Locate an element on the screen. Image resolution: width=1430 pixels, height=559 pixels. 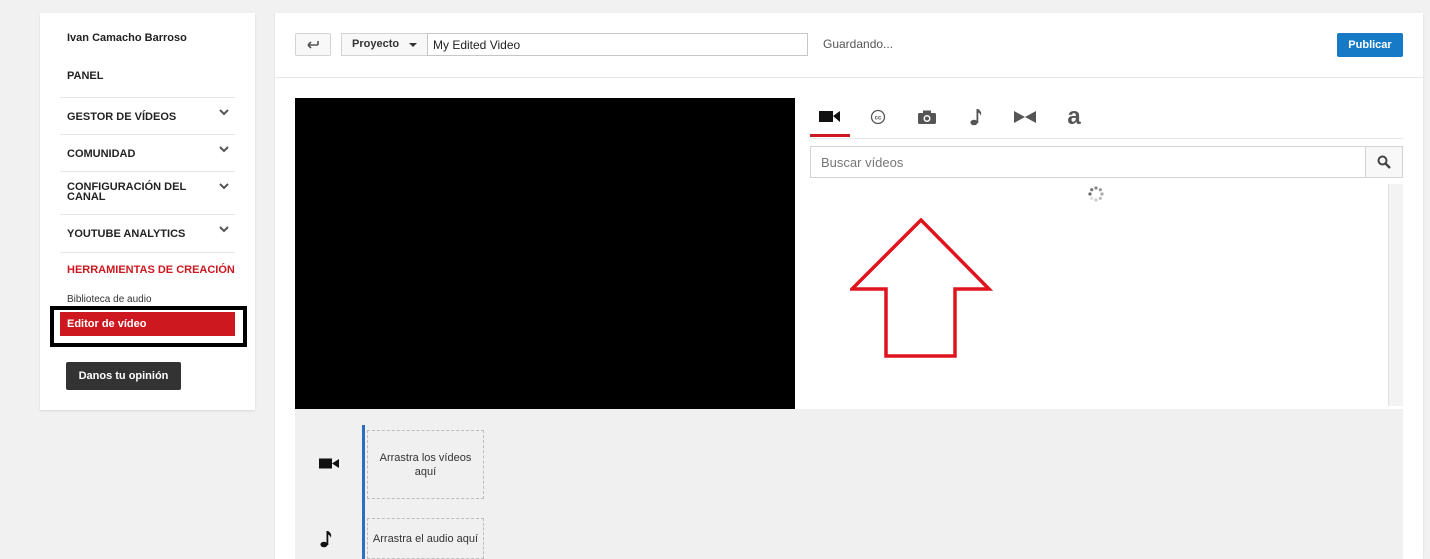
tab-text: a is located at coordinates (1074, 117).